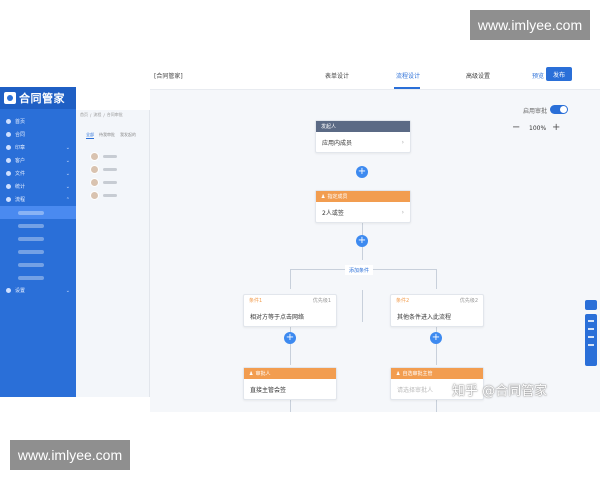 This screenshot has height=480, width=600. What do you see at coordinates (363, 206) in the screenshot?
I see `approver-node: ♟ 指定成员 2人或签 ›` at bounding box center [363, 206].